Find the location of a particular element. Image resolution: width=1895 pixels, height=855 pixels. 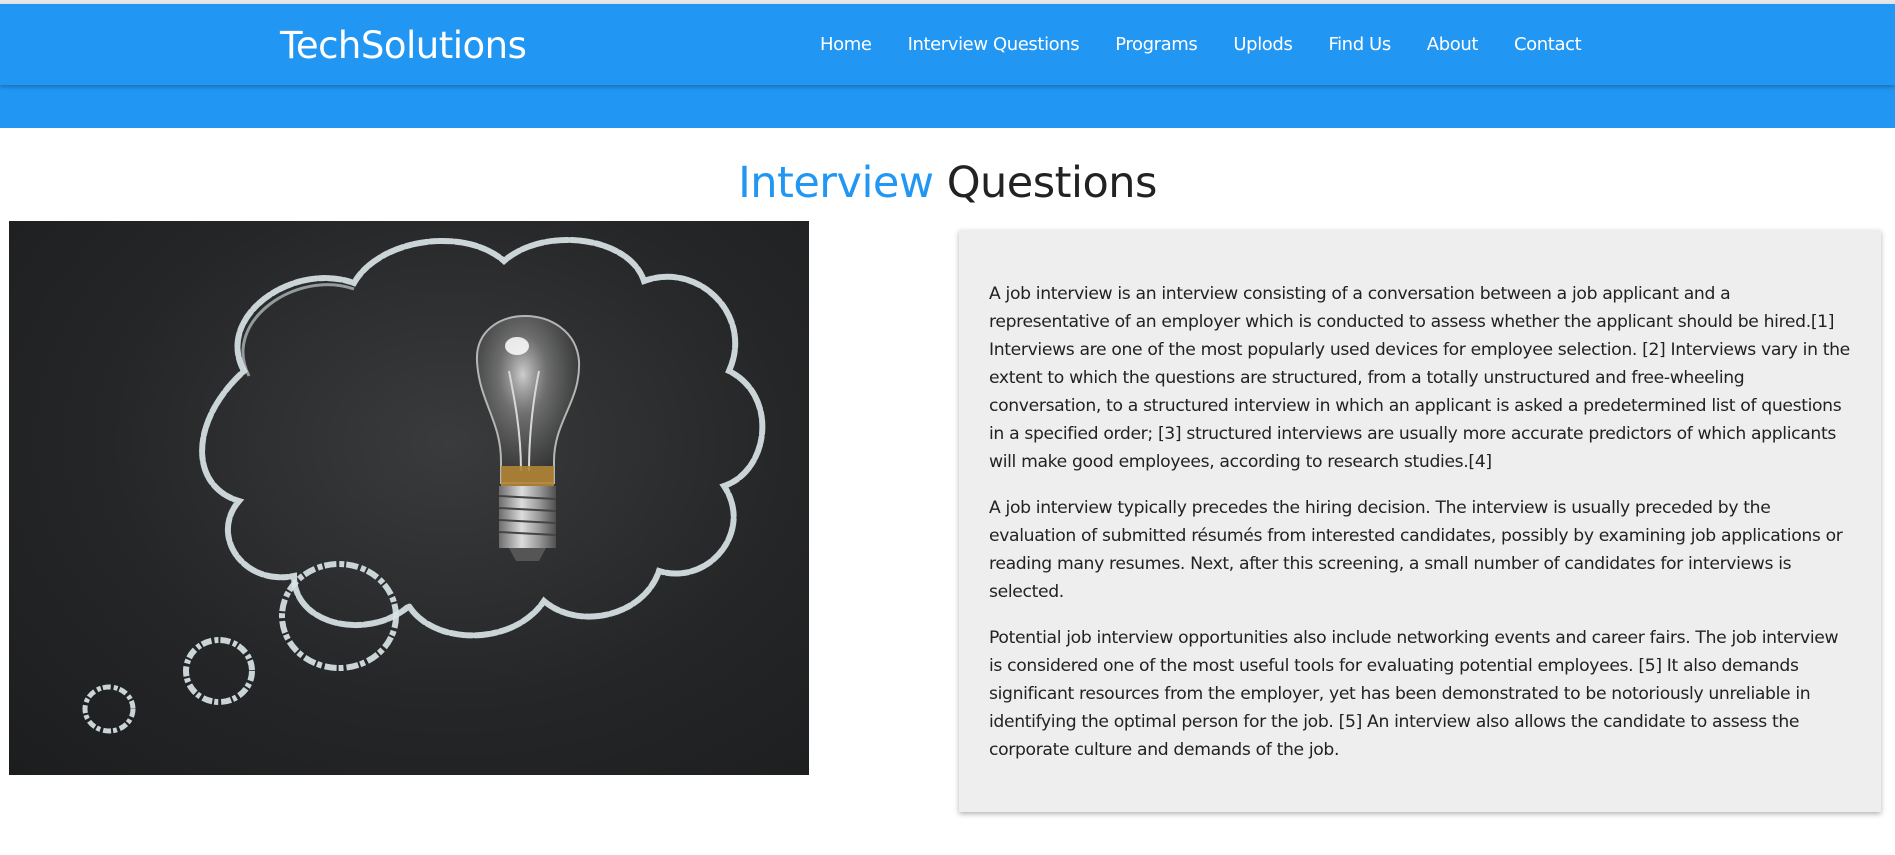

page-title-accent: Interview is located at coordinates (836, 183).